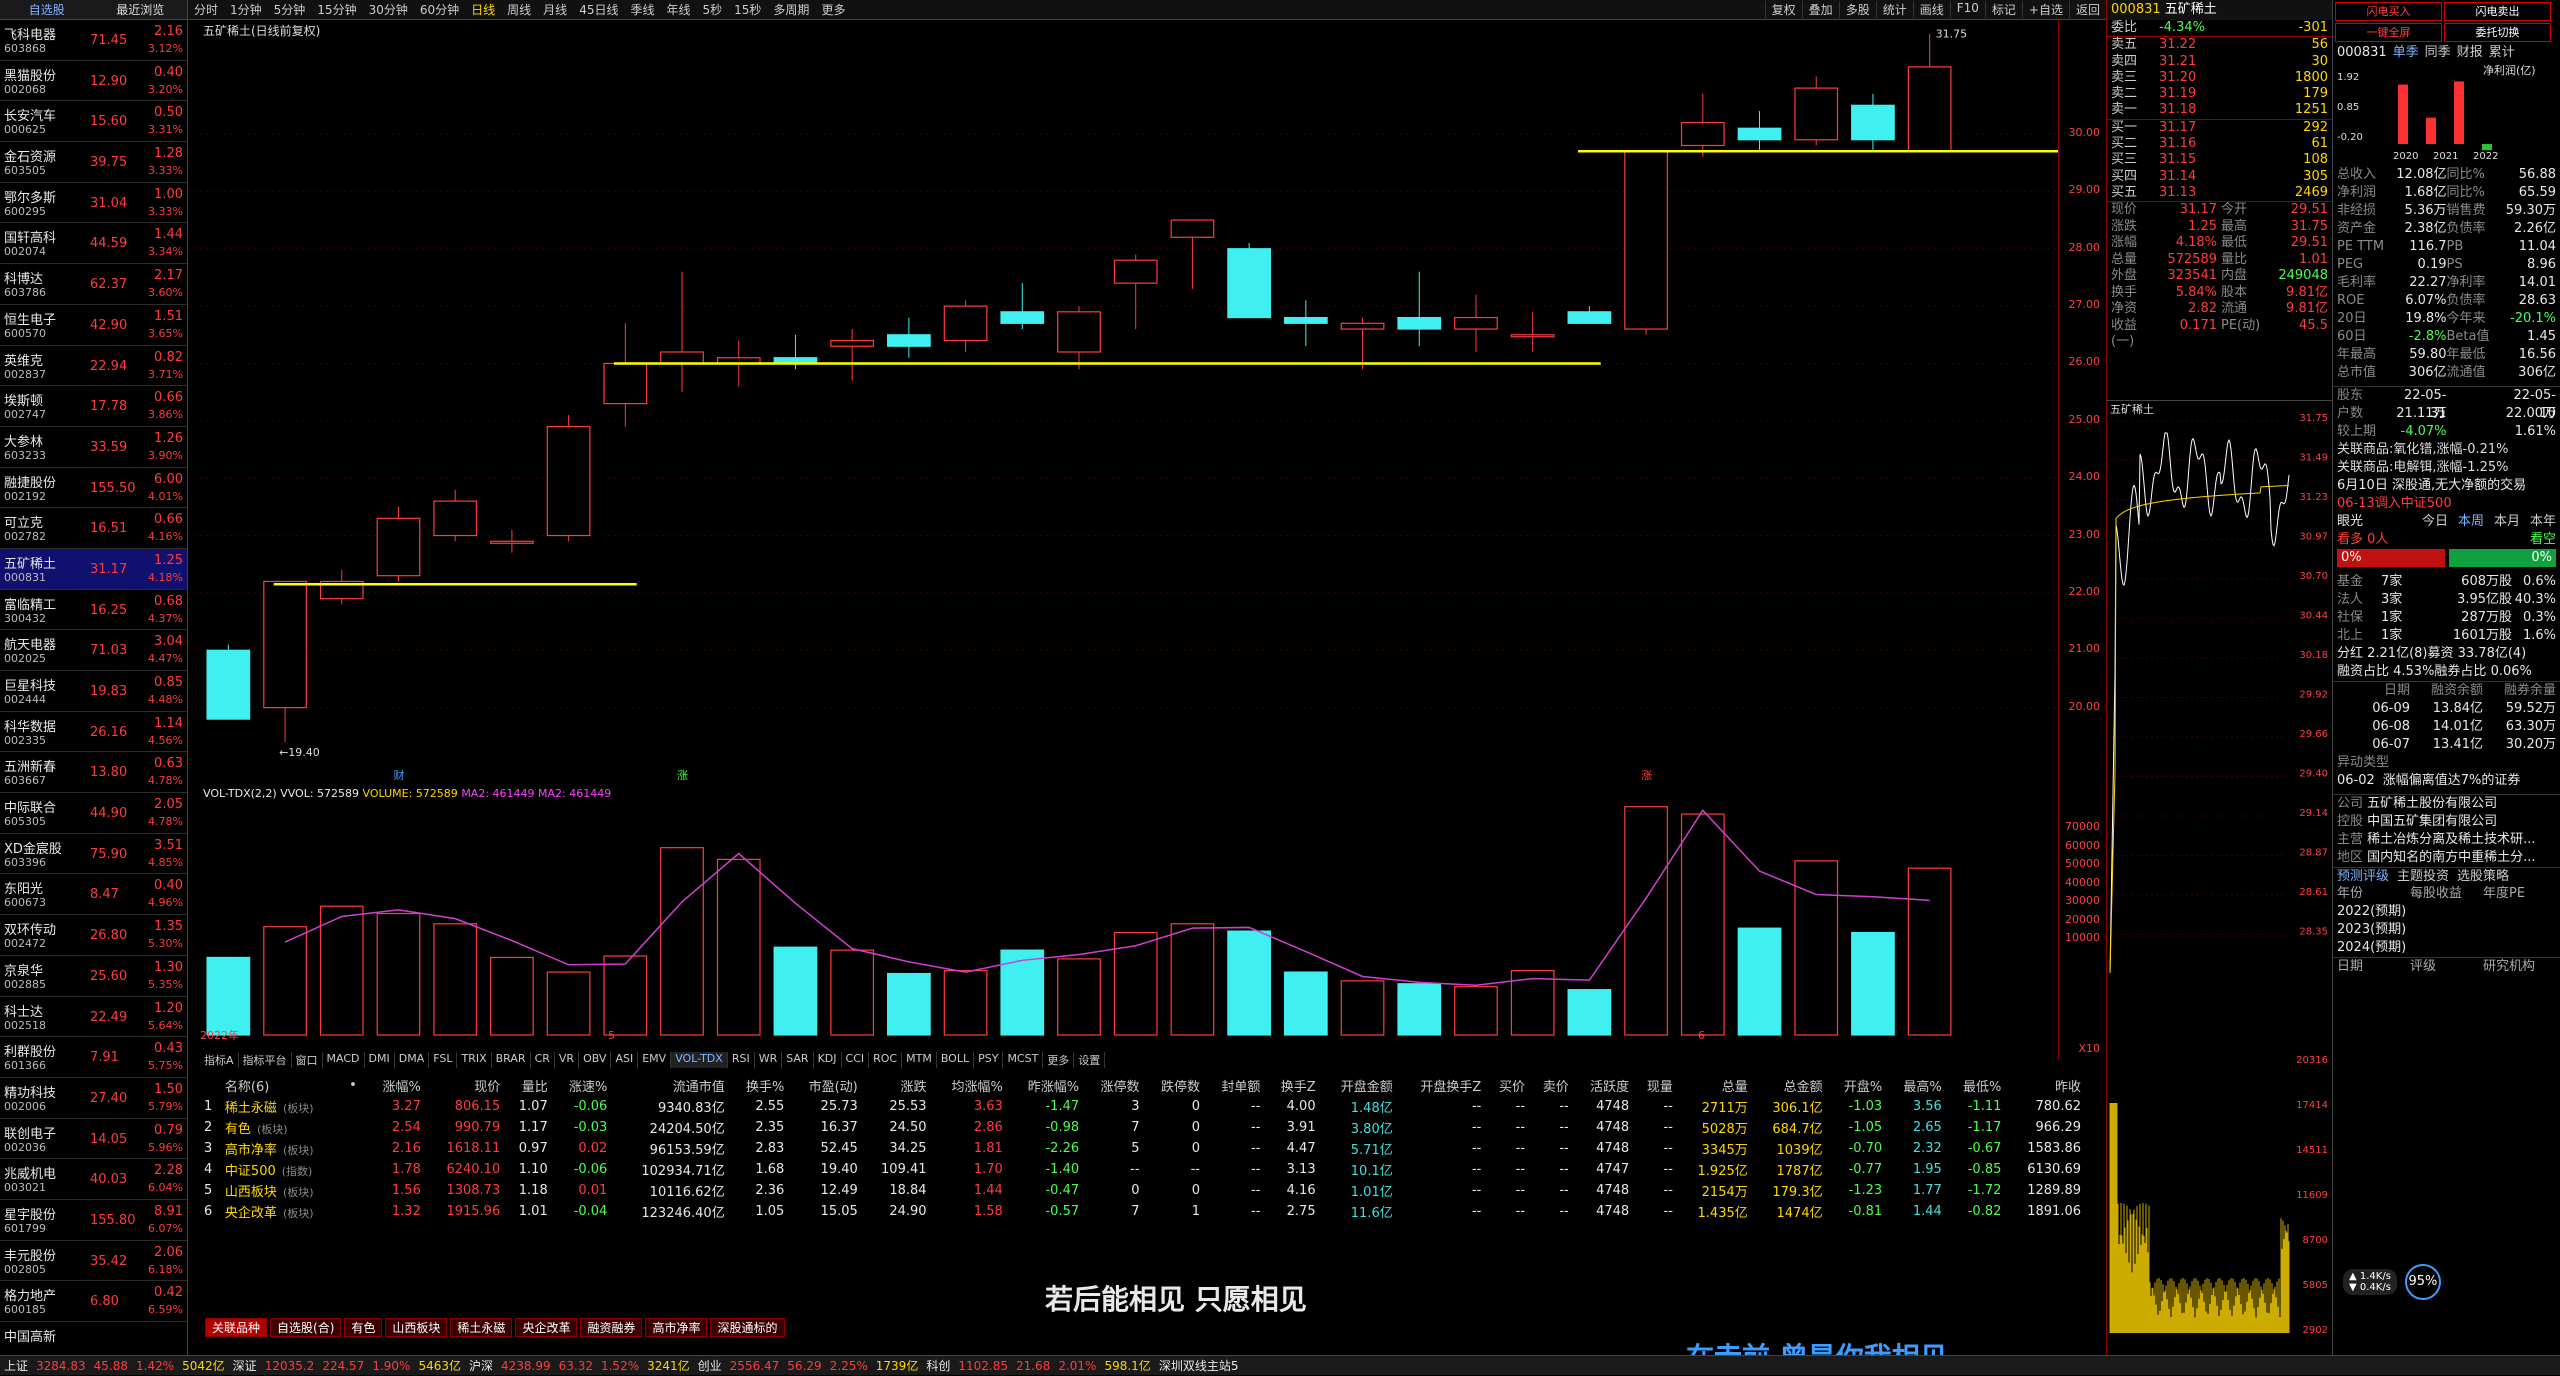  What do you see at coordinates (93, 447) in the screenshot?
I see `watchlist-item: 大参林 603233 33.59 1.26 3.90%` at bounding box center [93, 447].